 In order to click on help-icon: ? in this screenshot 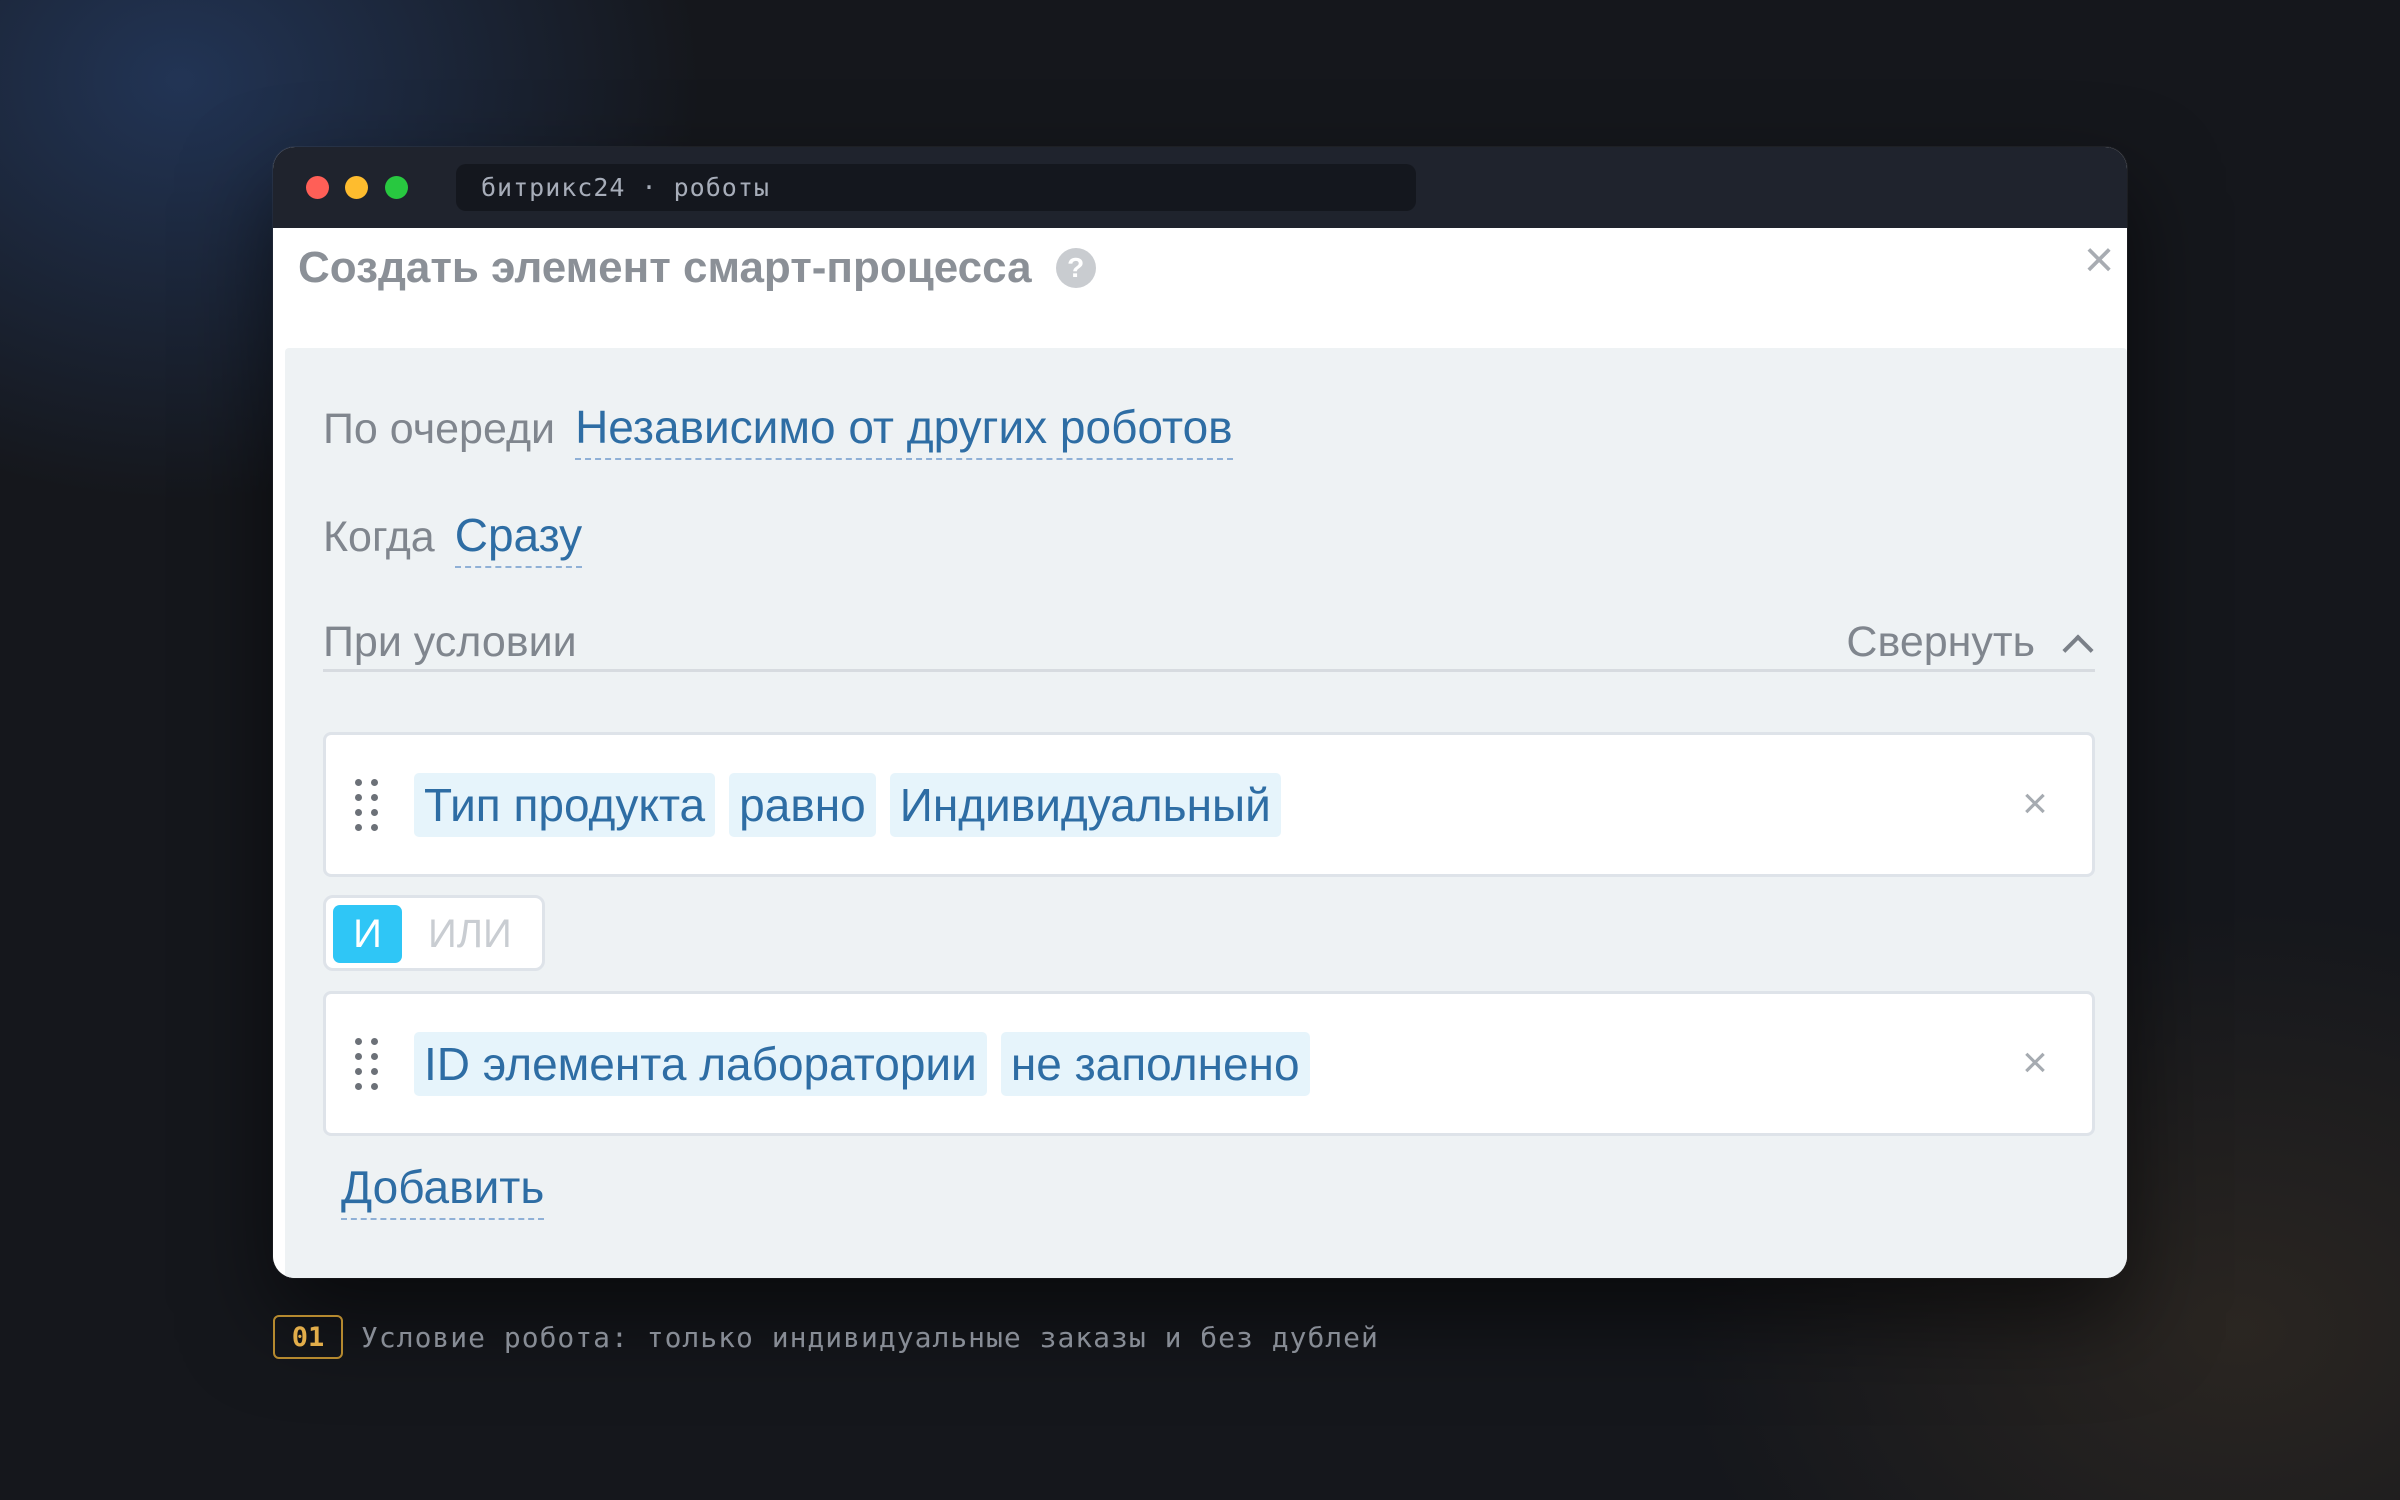, I will do `click(1075, 268)`.